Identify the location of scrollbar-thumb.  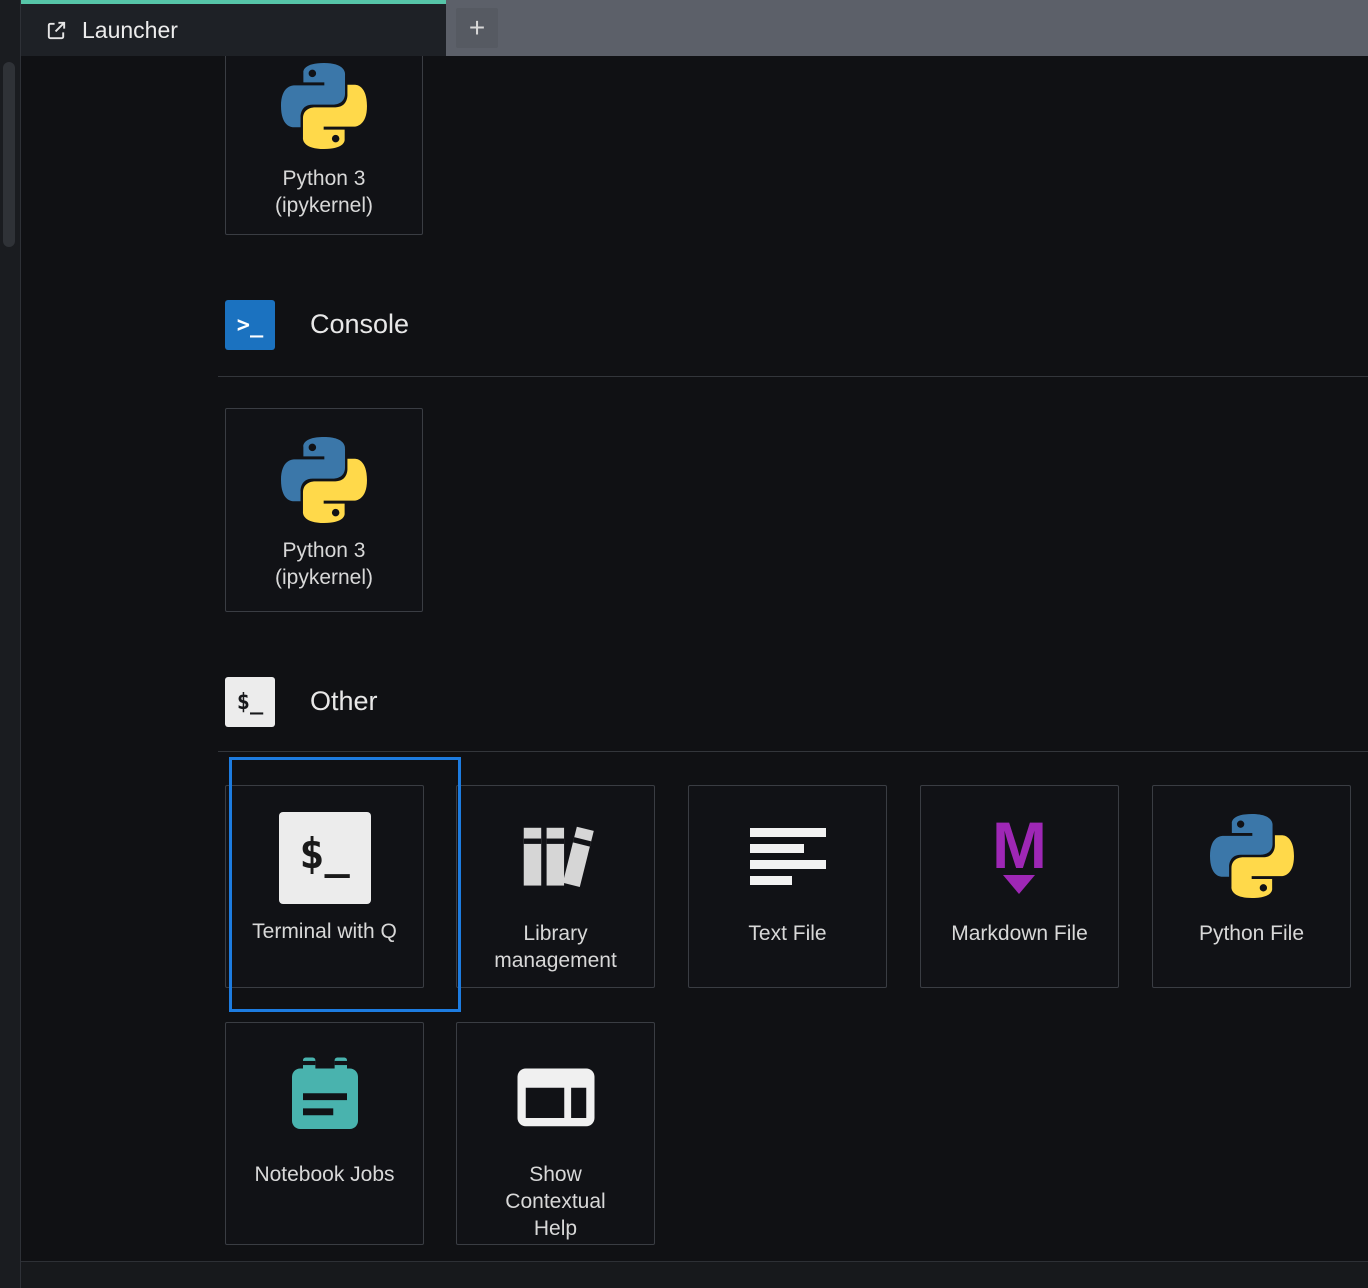
(9, 154).